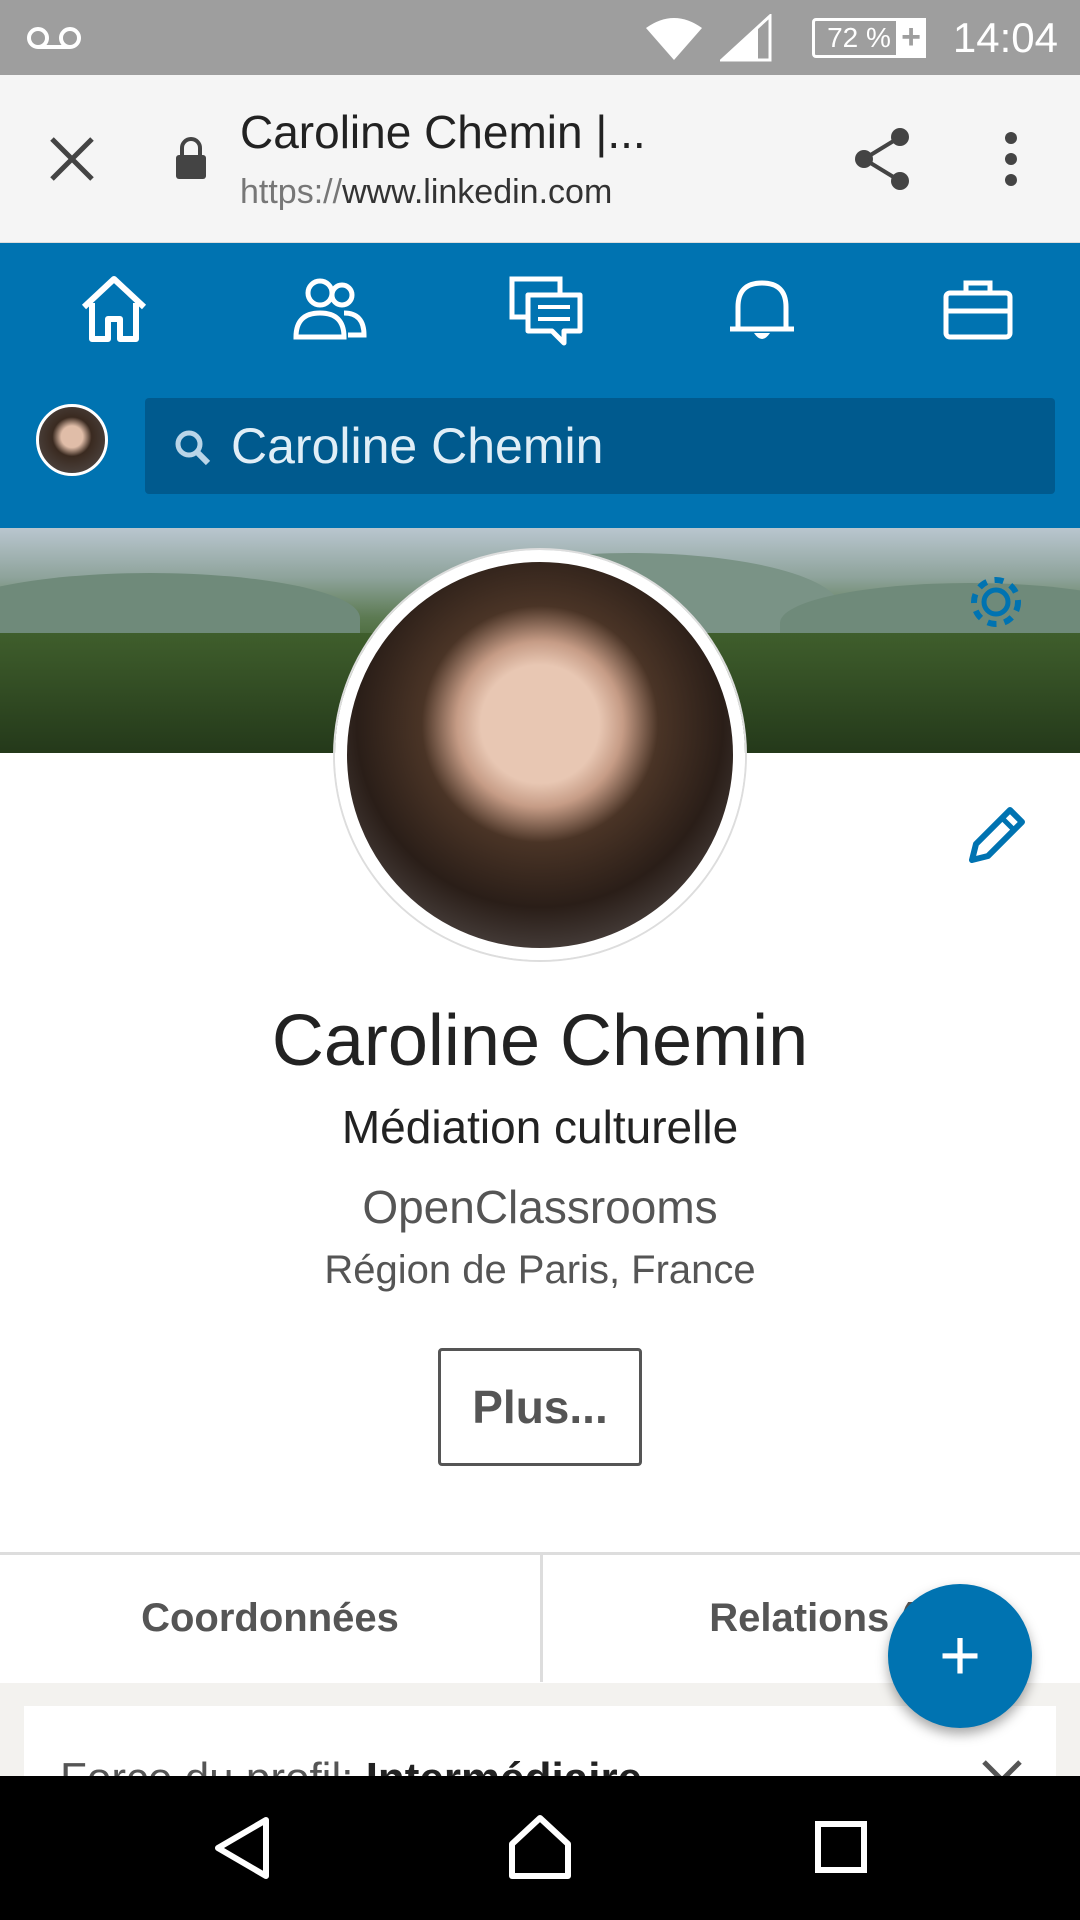 The image size is (1080, 1920). I want to click on back-icon, so click(242, 1848).